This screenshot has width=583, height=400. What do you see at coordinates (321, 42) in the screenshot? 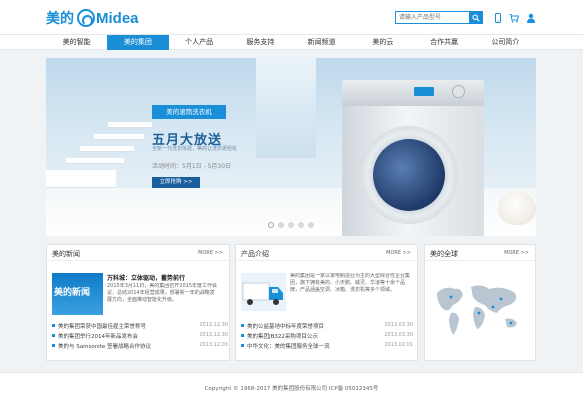
I see `nav-item-news: 新闻频道` at bounding box center [321, 42].